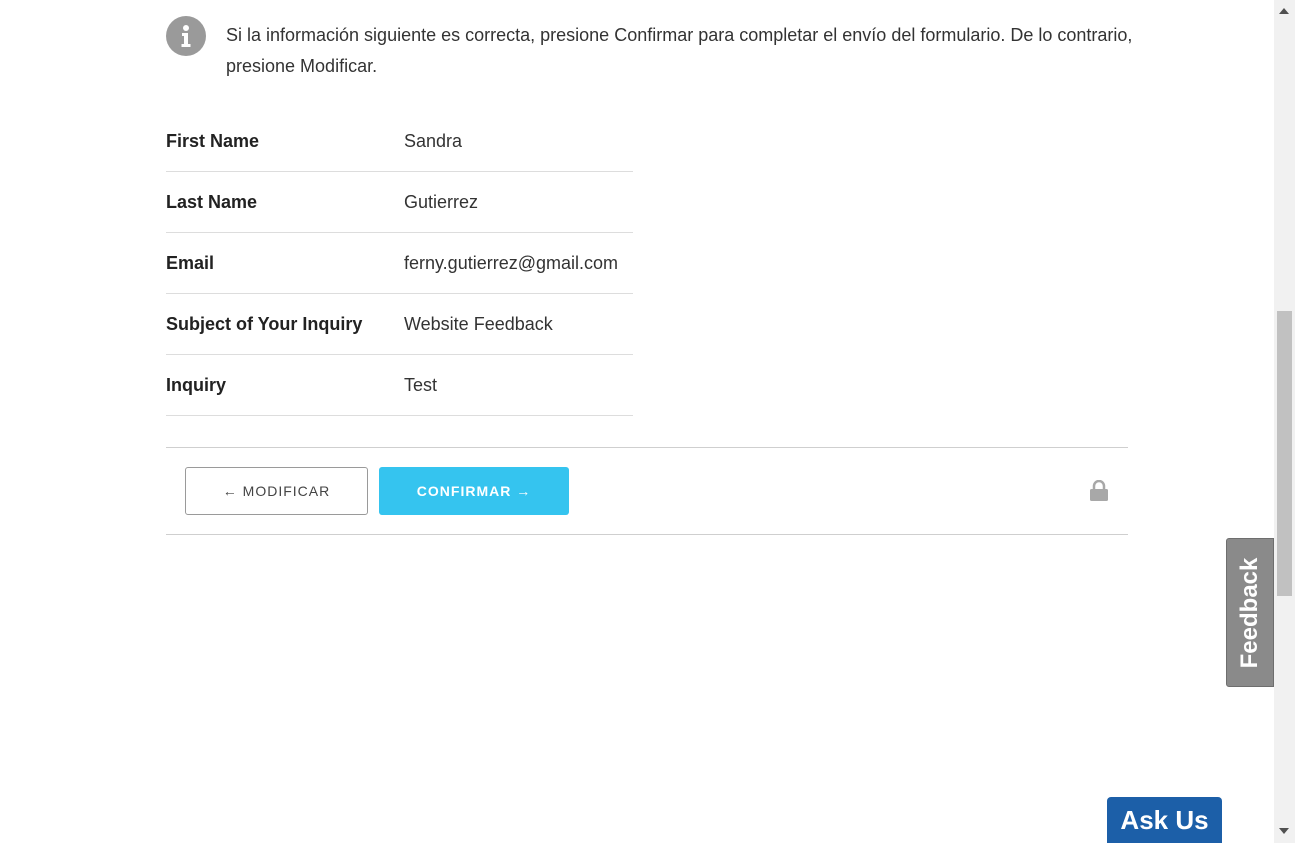  Describe the element at coordinates (518, 263) in the screenshot. I see `field-value: ferny.gutierrez@gmail.com` at that location.